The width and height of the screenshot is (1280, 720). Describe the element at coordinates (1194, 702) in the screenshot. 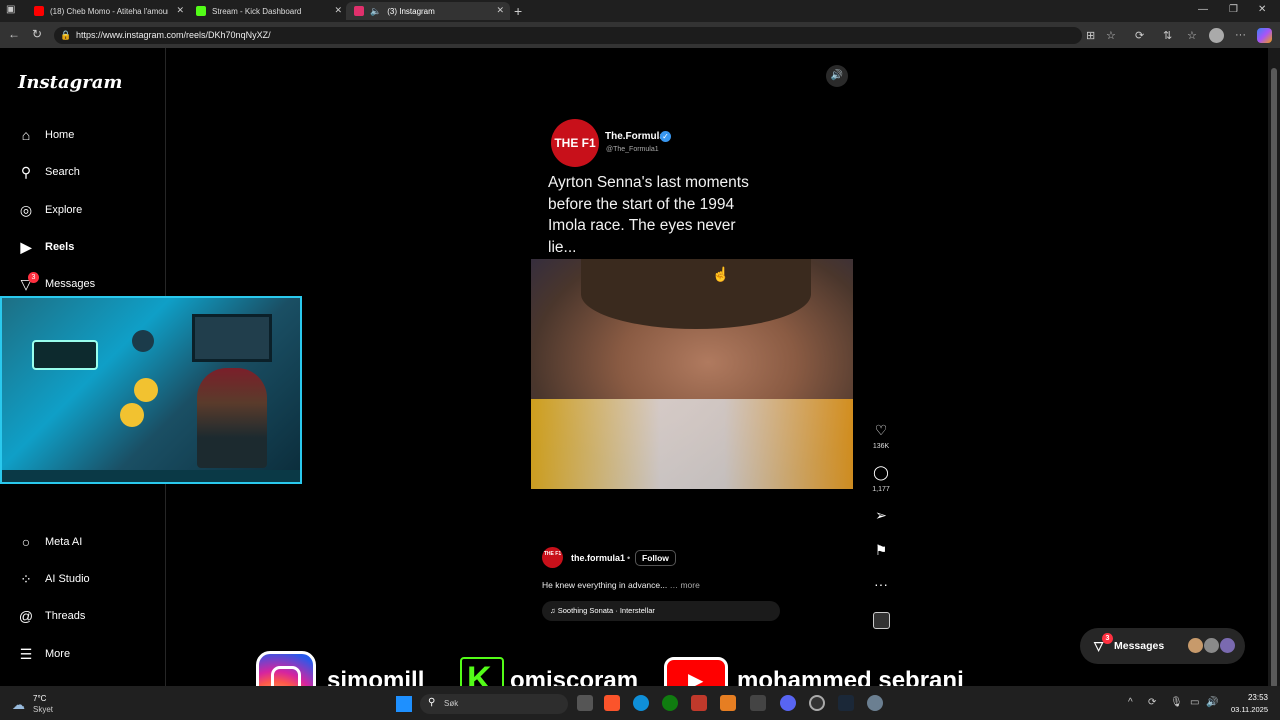

I see `network-icon: ▭` at that location.